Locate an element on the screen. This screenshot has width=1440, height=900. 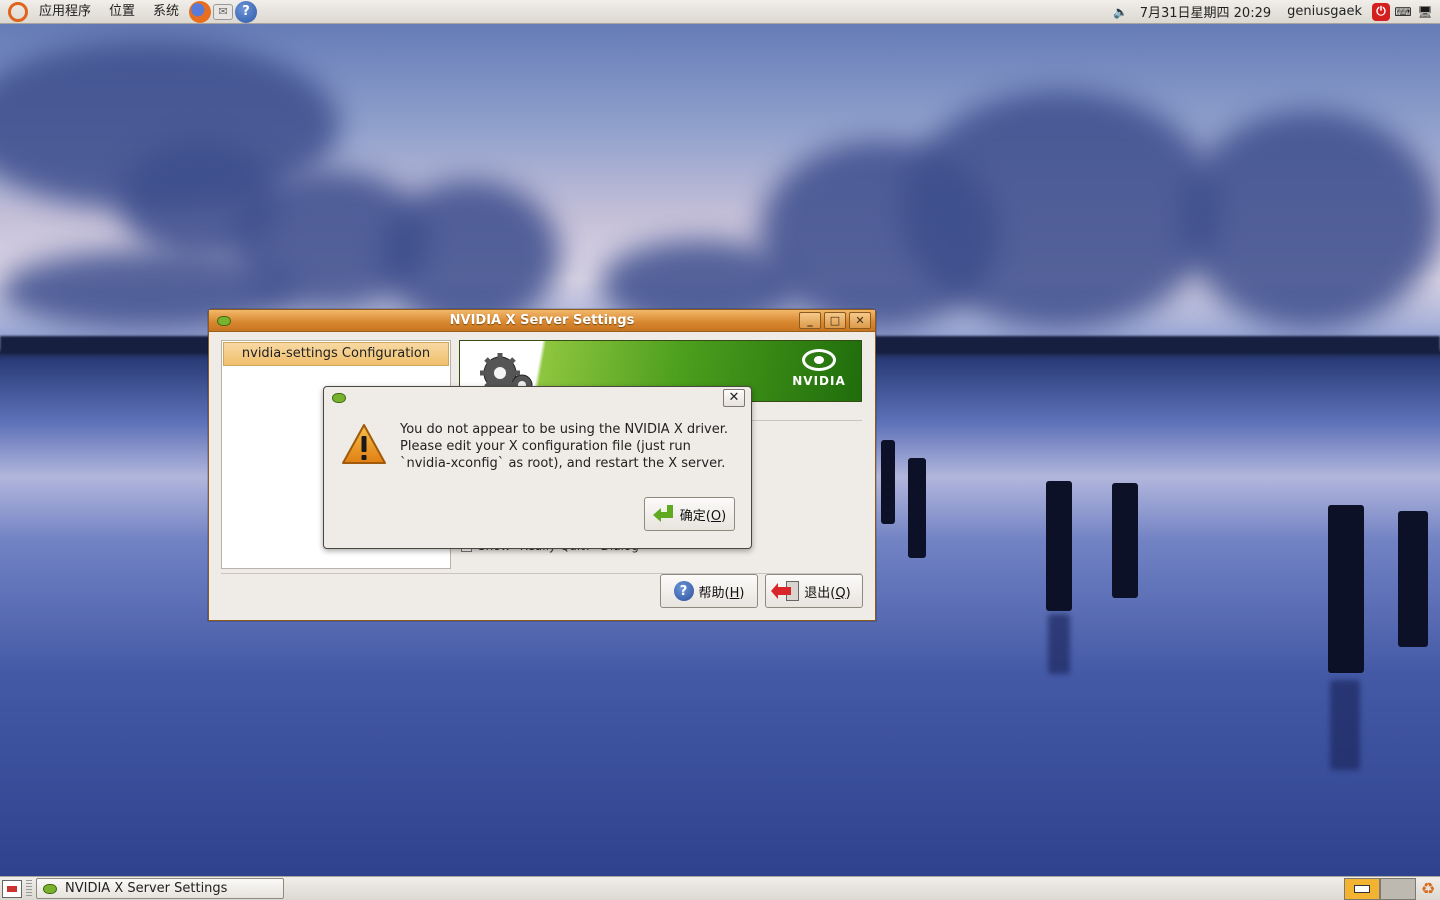
user-name: geniusgaek is located at coordinates (1324, 11).